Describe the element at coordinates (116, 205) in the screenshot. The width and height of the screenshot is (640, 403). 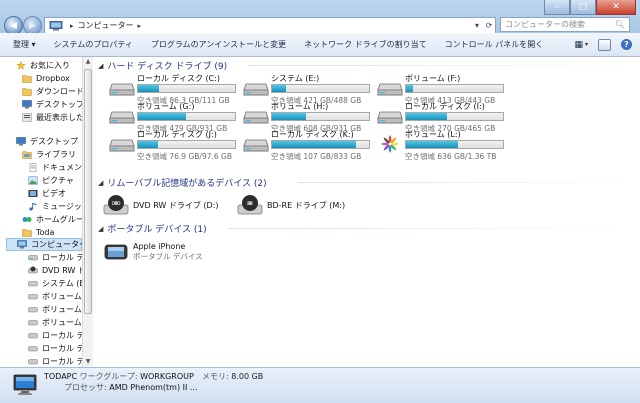
I see `dvd-drive-icon: DVD` at that location.